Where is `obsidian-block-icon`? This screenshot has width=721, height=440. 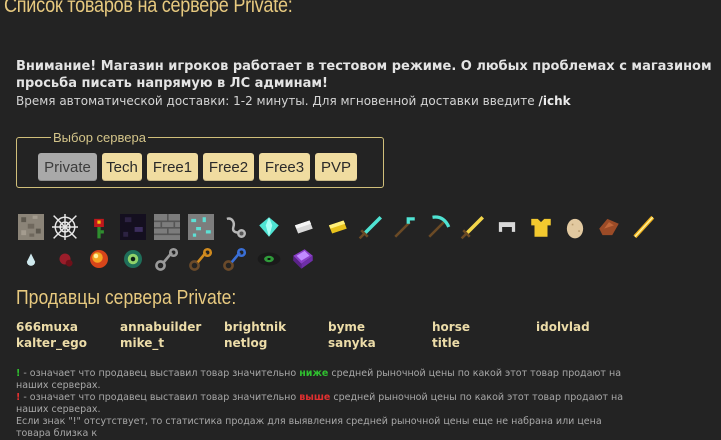 obsidian-block-icon is located at coordinates (132, 226).